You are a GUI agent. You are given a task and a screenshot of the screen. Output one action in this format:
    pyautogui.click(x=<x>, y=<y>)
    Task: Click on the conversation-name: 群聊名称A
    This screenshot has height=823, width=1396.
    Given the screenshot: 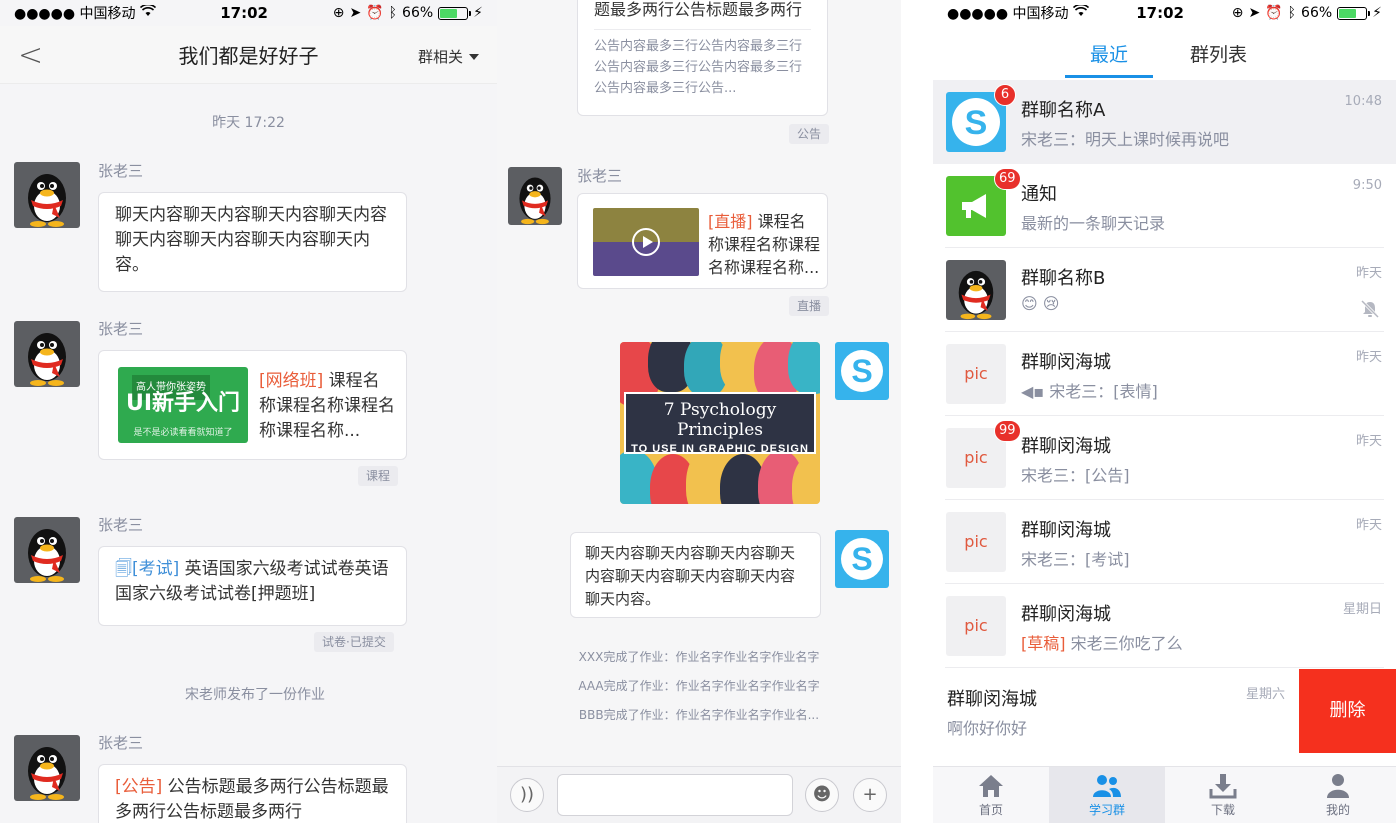 What is the action you would take?
    pyautogui.click(x=1063, y=110)
    